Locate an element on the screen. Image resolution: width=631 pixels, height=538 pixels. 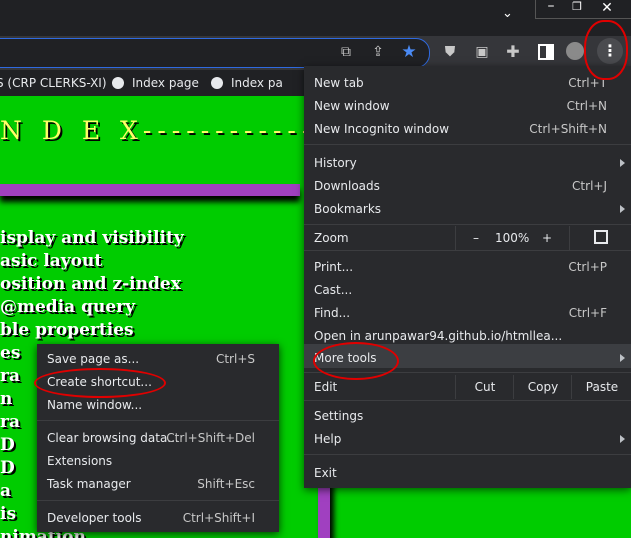
close-icon: ✕ is located at coordinates (607, 8).